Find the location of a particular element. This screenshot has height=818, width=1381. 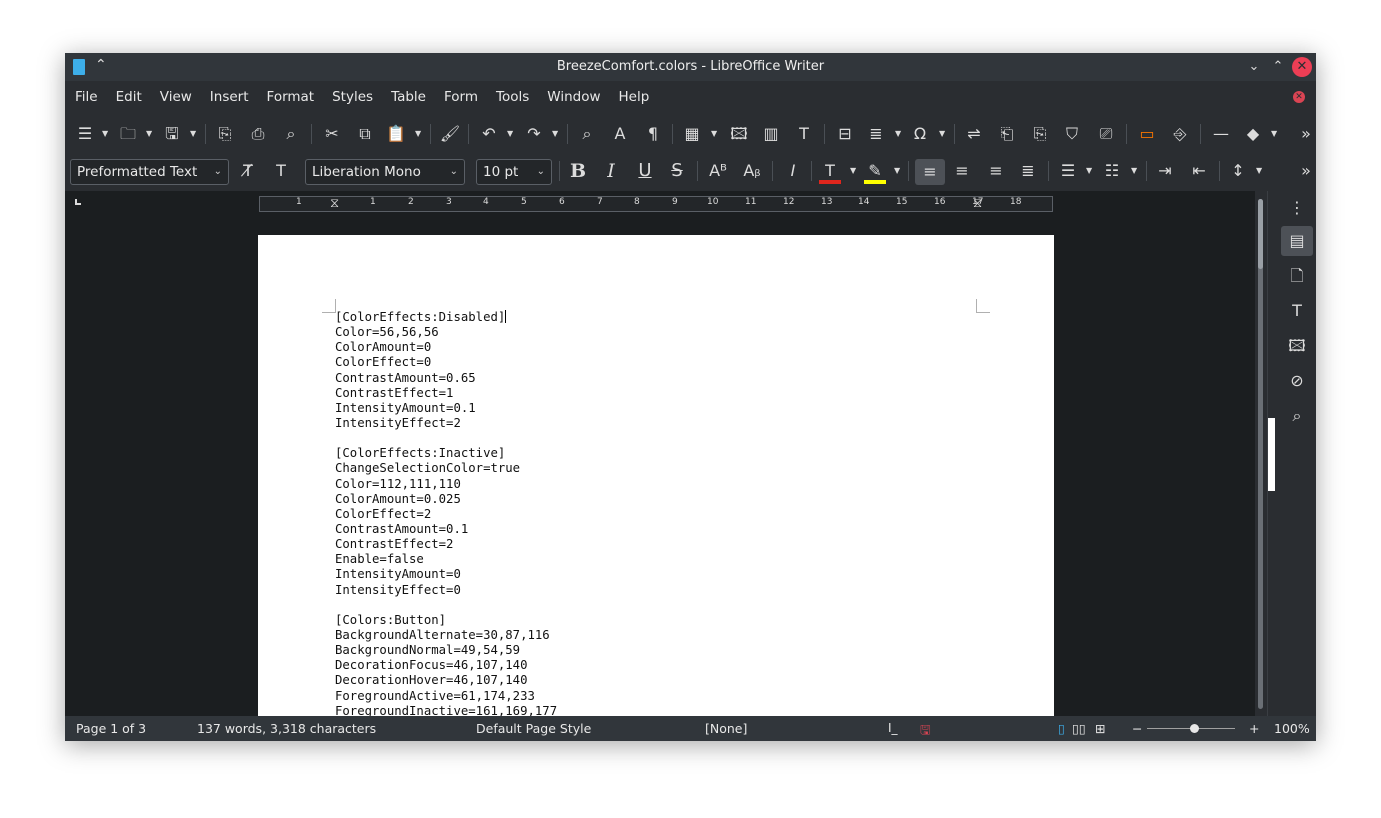

book-view-icon: ⊞ is located at coordinates (1100, 728).